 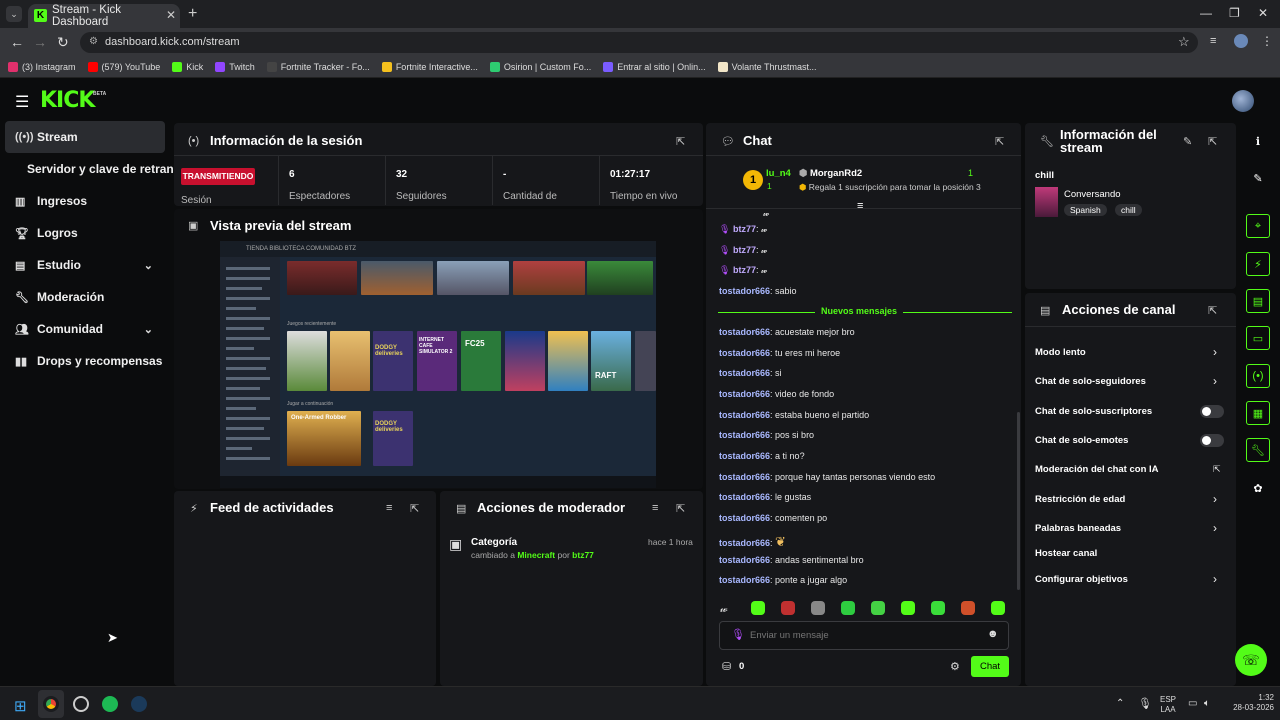 I want to click on wrench-icon: 🔧︎, so click(x=1258, y=450).